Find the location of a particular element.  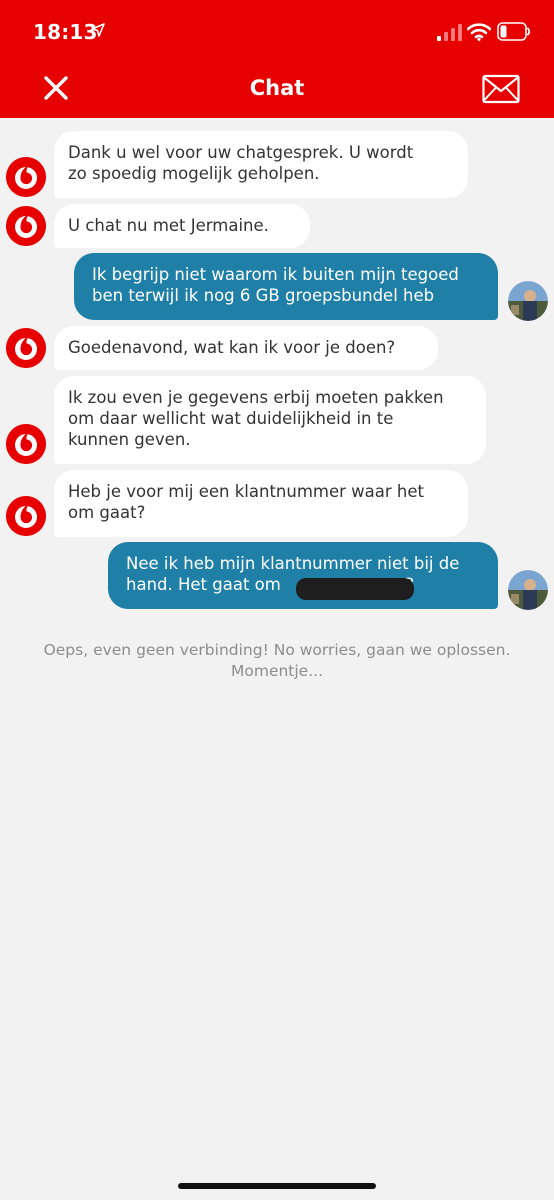

location-arrow-icon is located at coordinates (98, 30).